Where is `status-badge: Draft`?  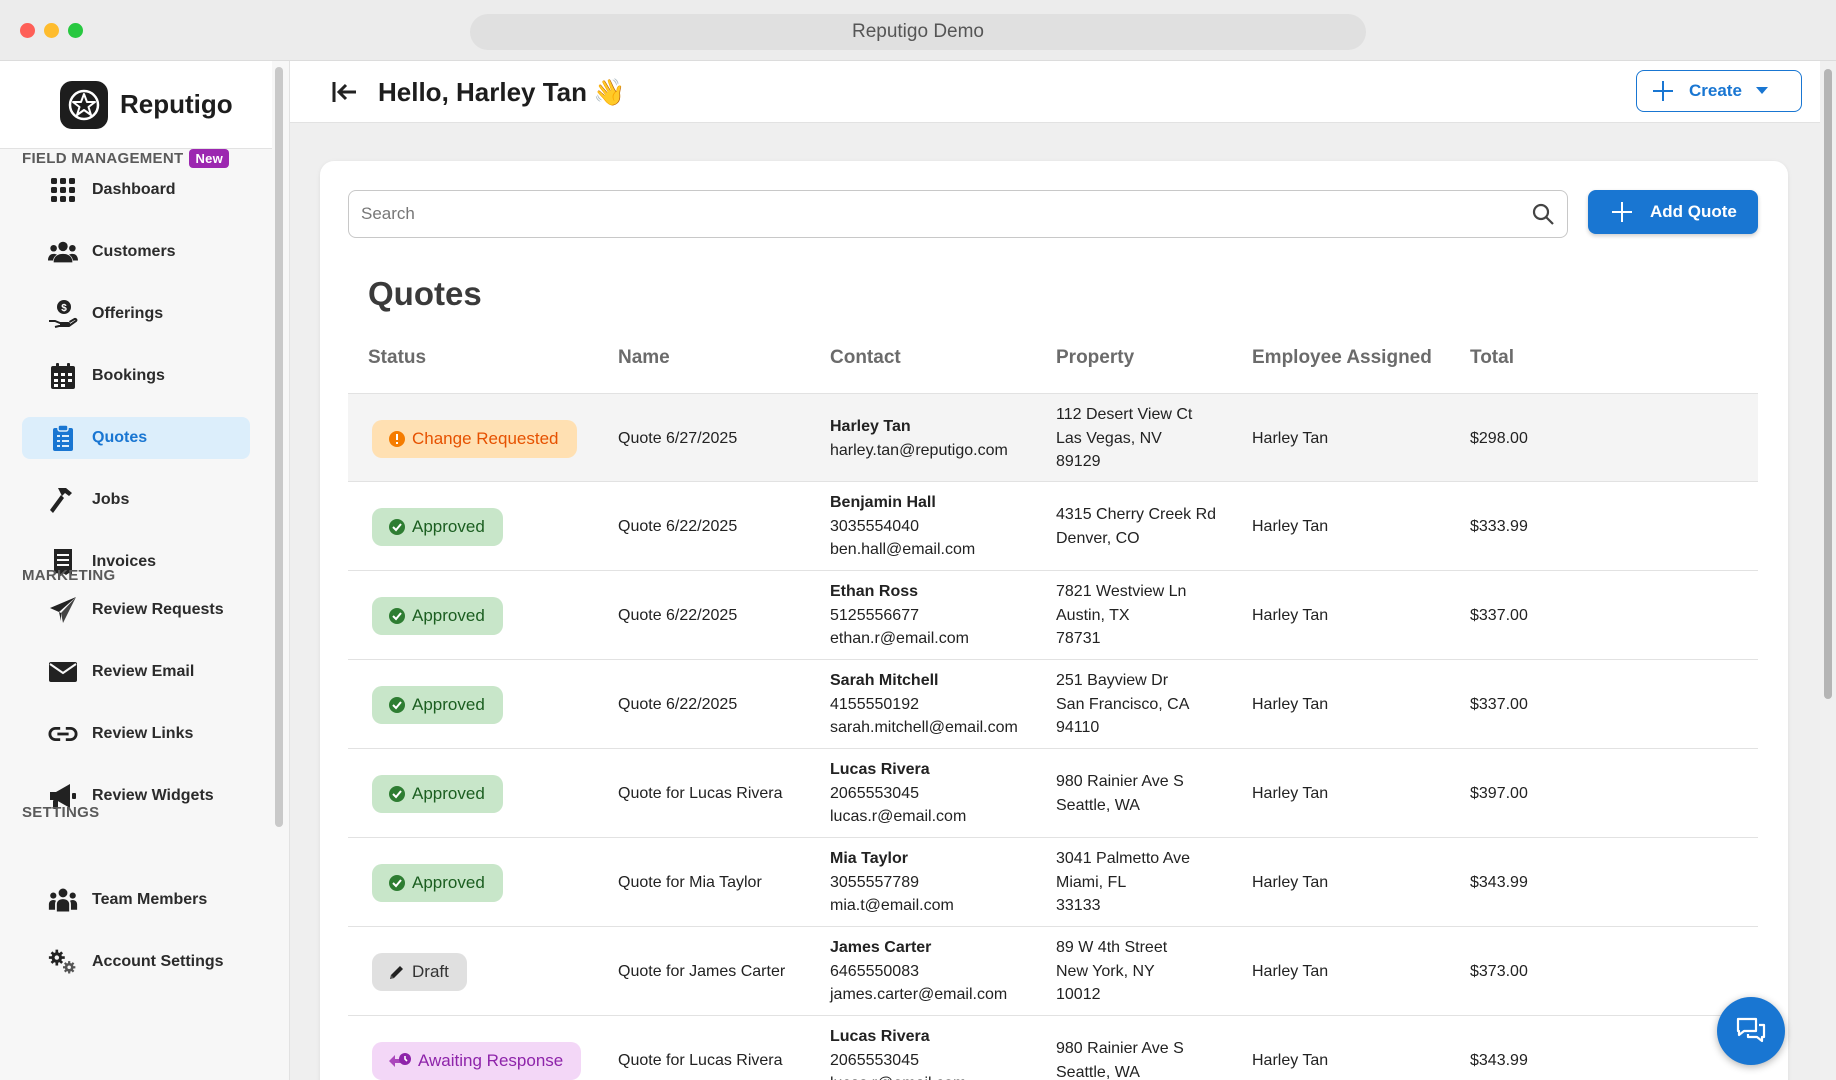 status-badge: Draft is located at coordinates (419, 972).